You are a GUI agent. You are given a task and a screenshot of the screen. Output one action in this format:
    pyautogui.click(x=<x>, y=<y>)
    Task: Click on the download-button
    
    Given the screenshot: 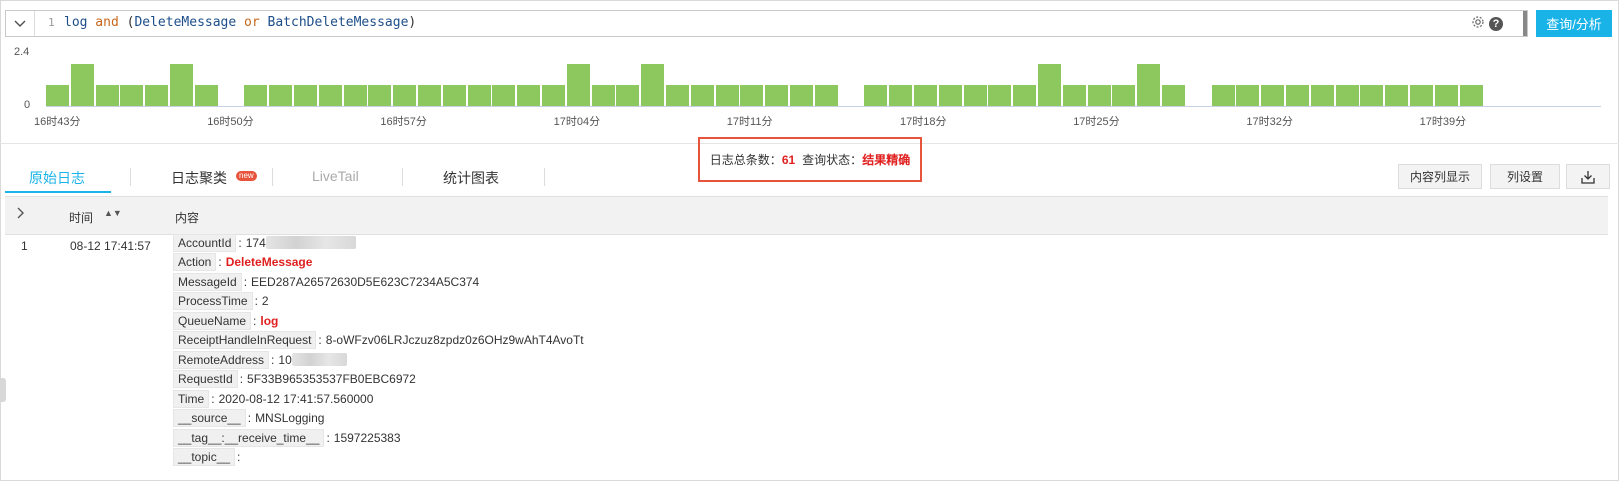 What is the action you would take?
    pyautogui.click(x=1588, y=176)
    